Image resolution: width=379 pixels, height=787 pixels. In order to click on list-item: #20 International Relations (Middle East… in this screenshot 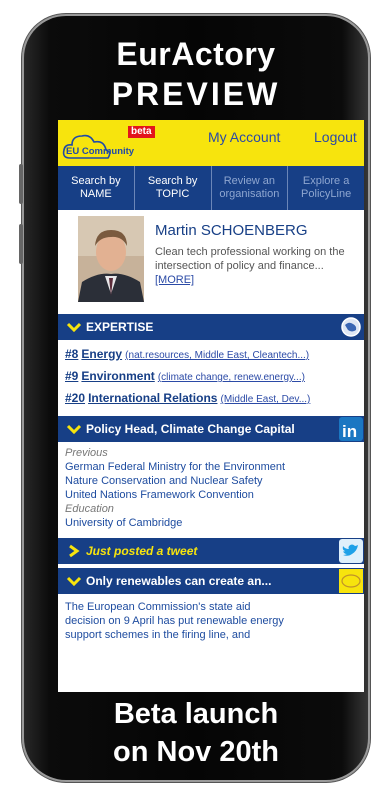, I will do `click(211, 399)`.